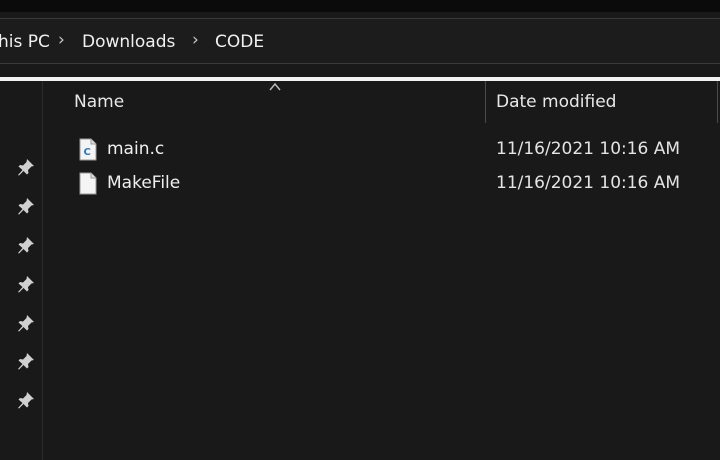 The width and height of the screenshot is (720, 460). What do you see at coordinates (144, 183) in the screenshot?
I see `file-name: MakeFile` at bounding box center [144, 183].